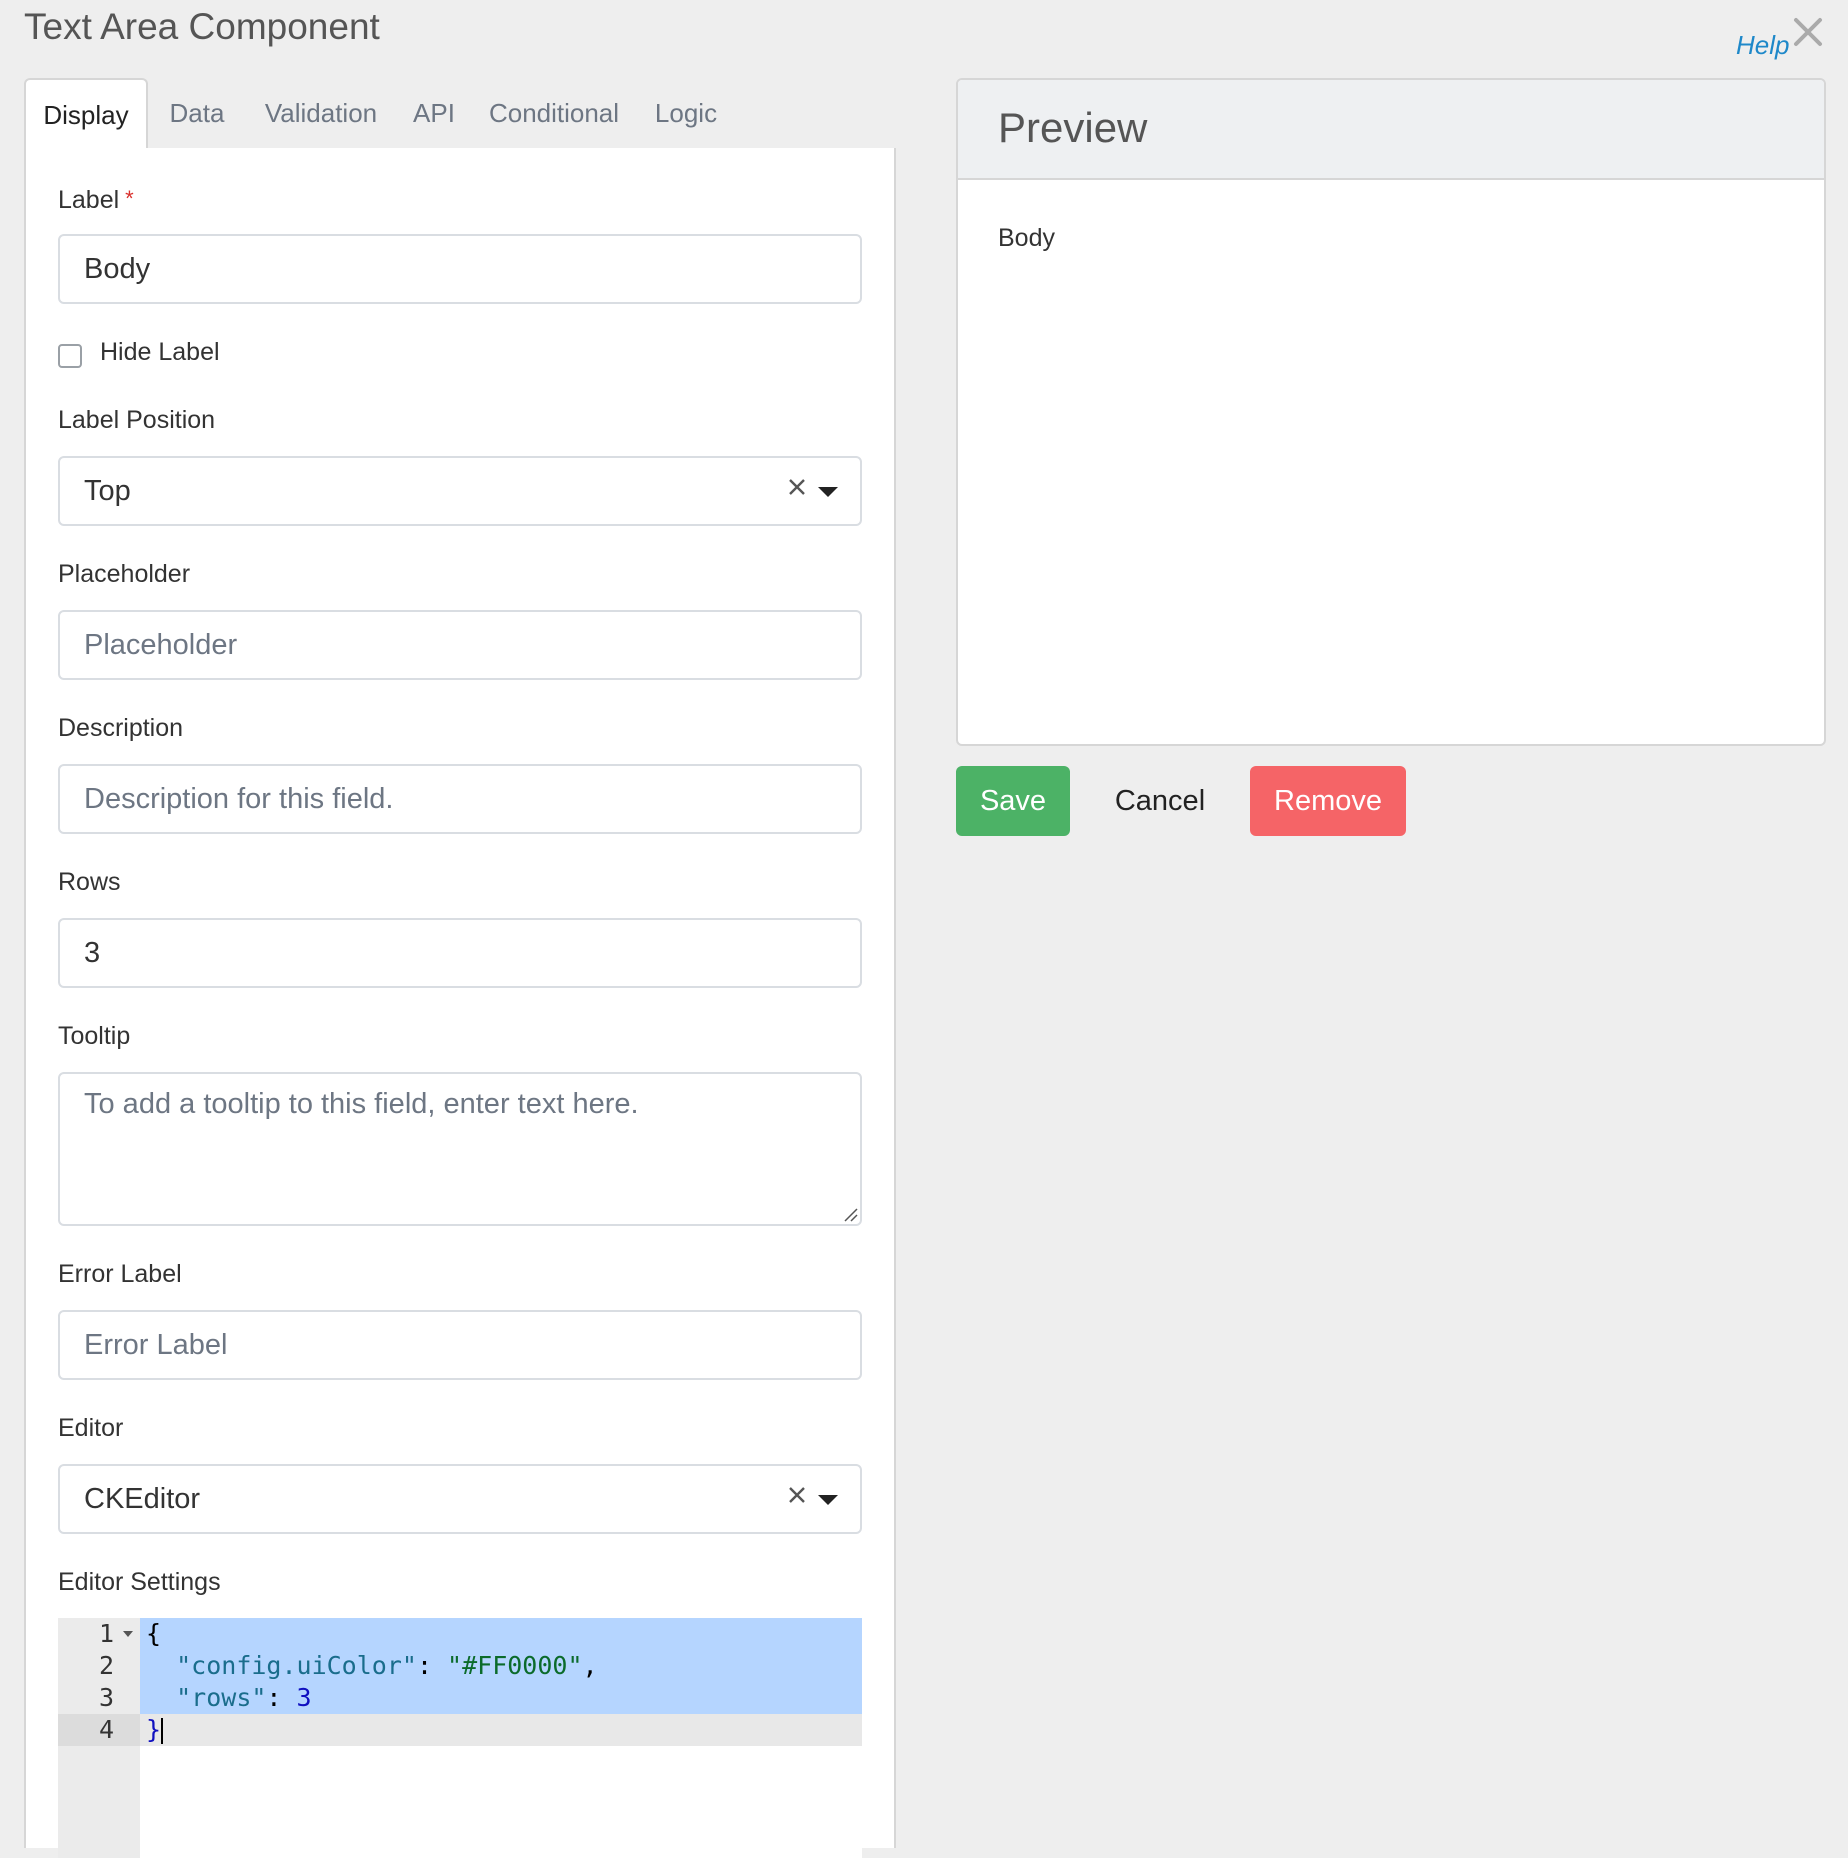 This screenshot has height=1858, width=1848. I want to click on tab-conditional: Conditional, so click(554, 114).